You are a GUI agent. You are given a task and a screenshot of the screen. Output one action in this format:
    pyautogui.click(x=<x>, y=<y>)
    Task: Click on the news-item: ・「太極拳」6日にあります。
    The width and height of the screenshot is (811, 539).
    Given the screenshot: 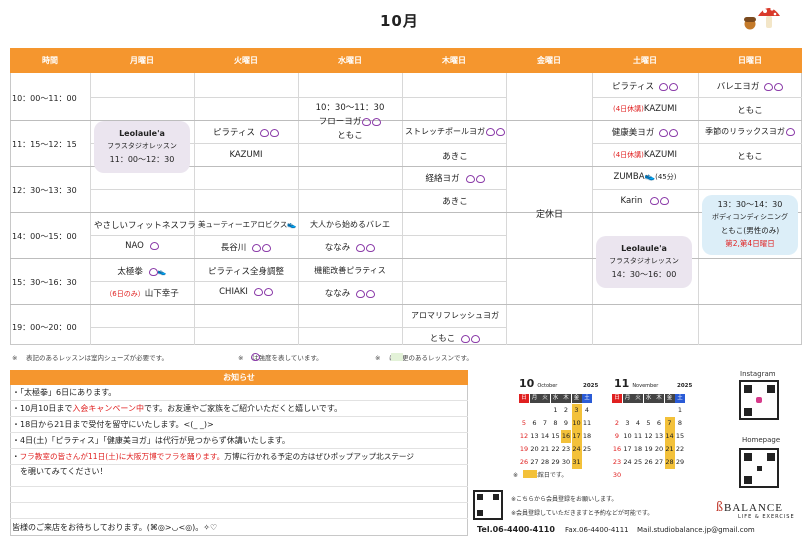 What is the action you would take?
    pyautogui.click(x=64, y=392)
    